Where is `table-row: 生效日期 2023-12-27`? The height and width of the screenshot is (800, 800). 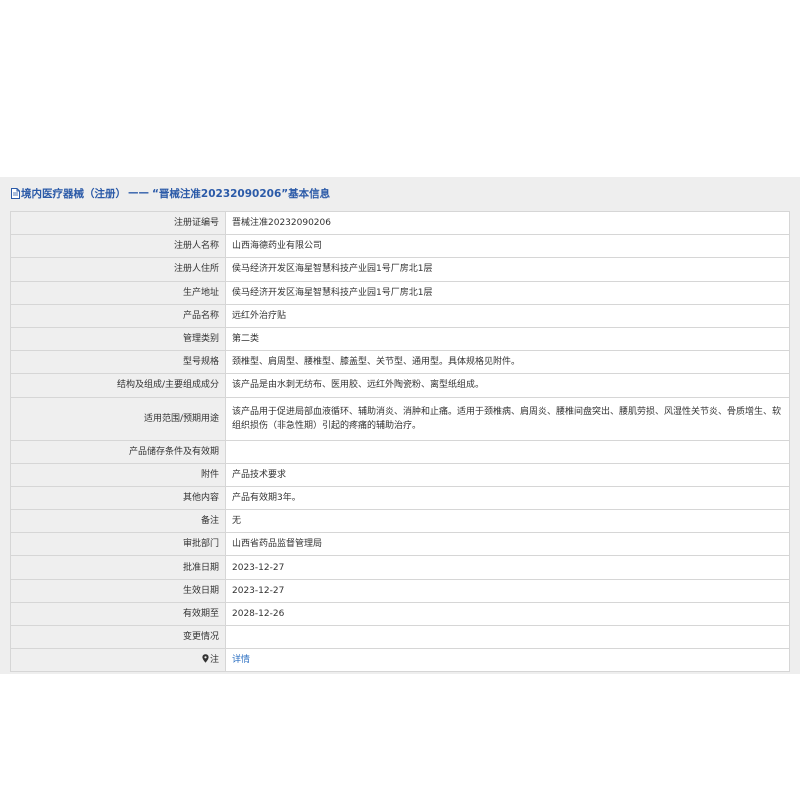 table-row: 生效日期 2023-12-27 is located at coordinates (400, 590).